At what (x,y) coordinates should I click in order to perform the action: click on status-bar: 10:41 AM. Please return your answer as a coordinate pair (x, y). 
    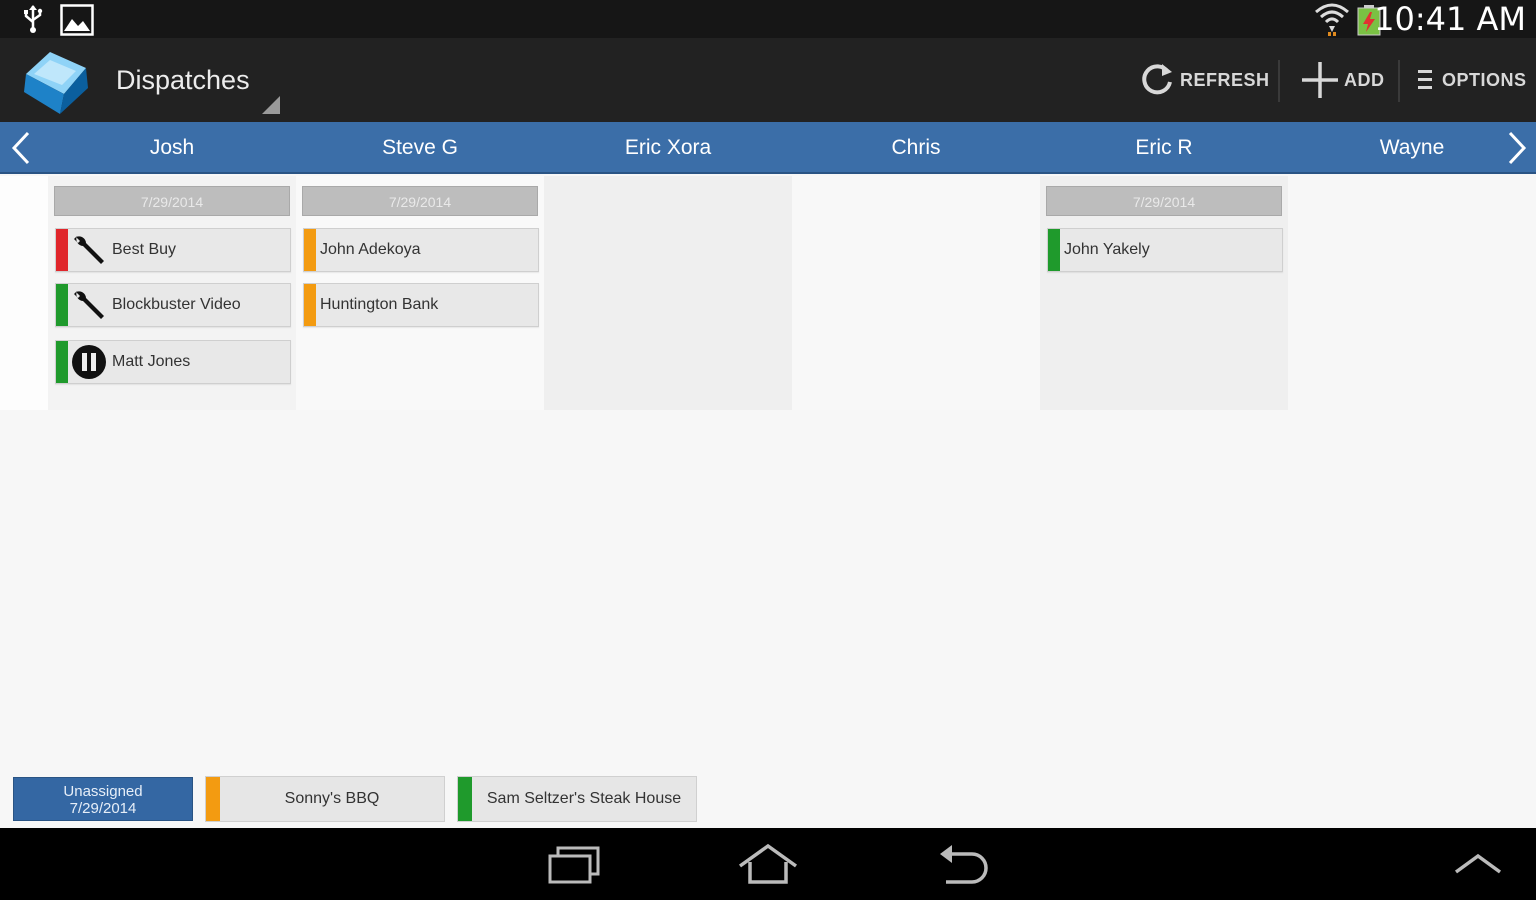
    Looking at the image, I should click on (768, 19).